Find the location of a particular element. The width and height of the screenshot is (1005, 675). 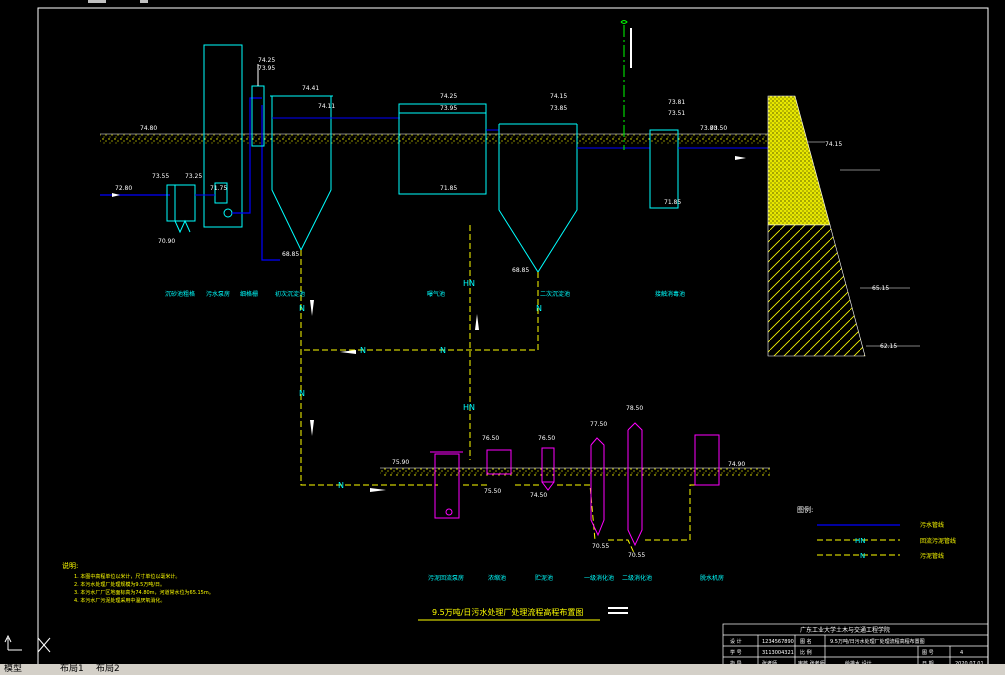

svg-text: 图 名 is located at coordinates (806, 641).